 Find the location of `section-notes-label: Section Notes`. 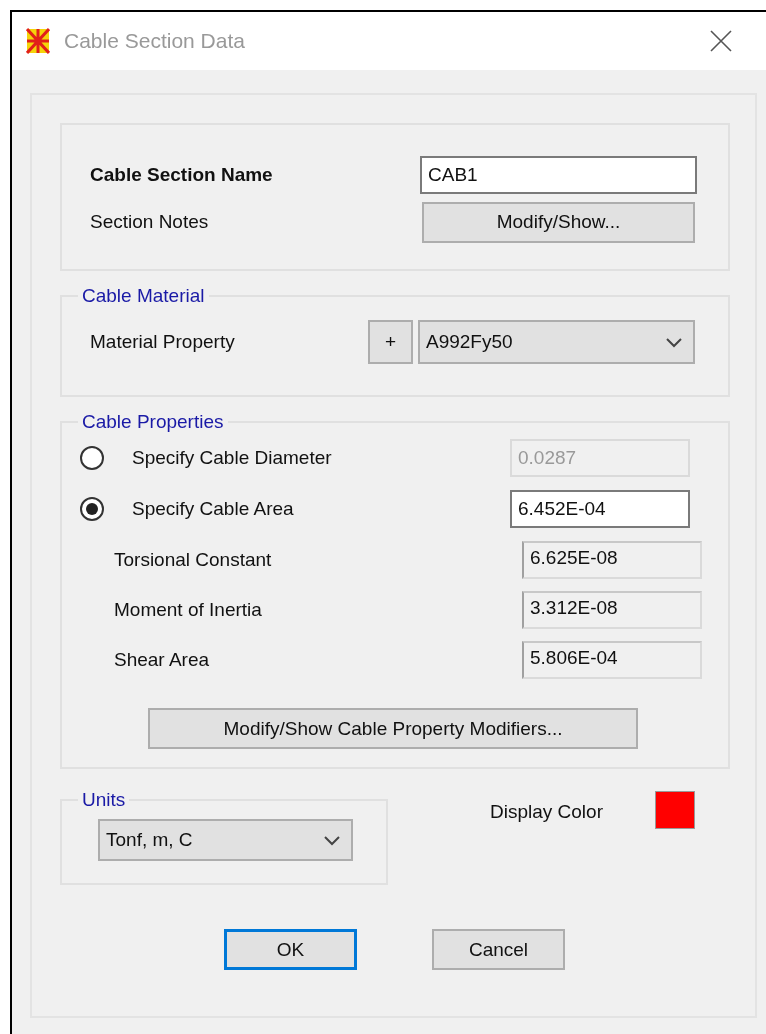

section-notes-label: Section Notes is located at coordinates (150, 222).